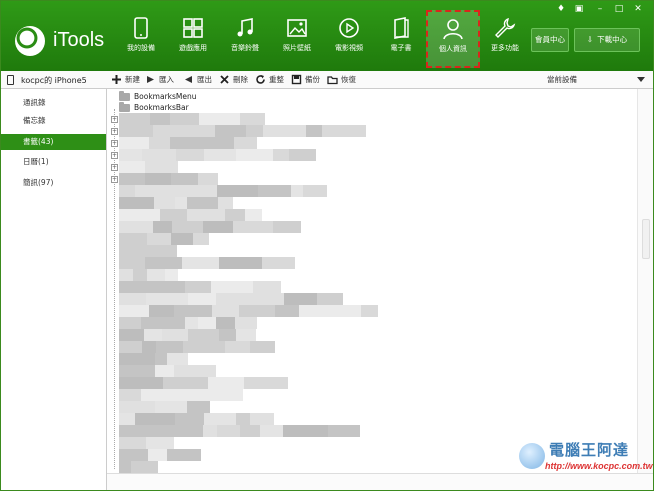 This screenshot has height=491, width=654. I want to click on nav-label: 照片壁紙, so click(297, 48).